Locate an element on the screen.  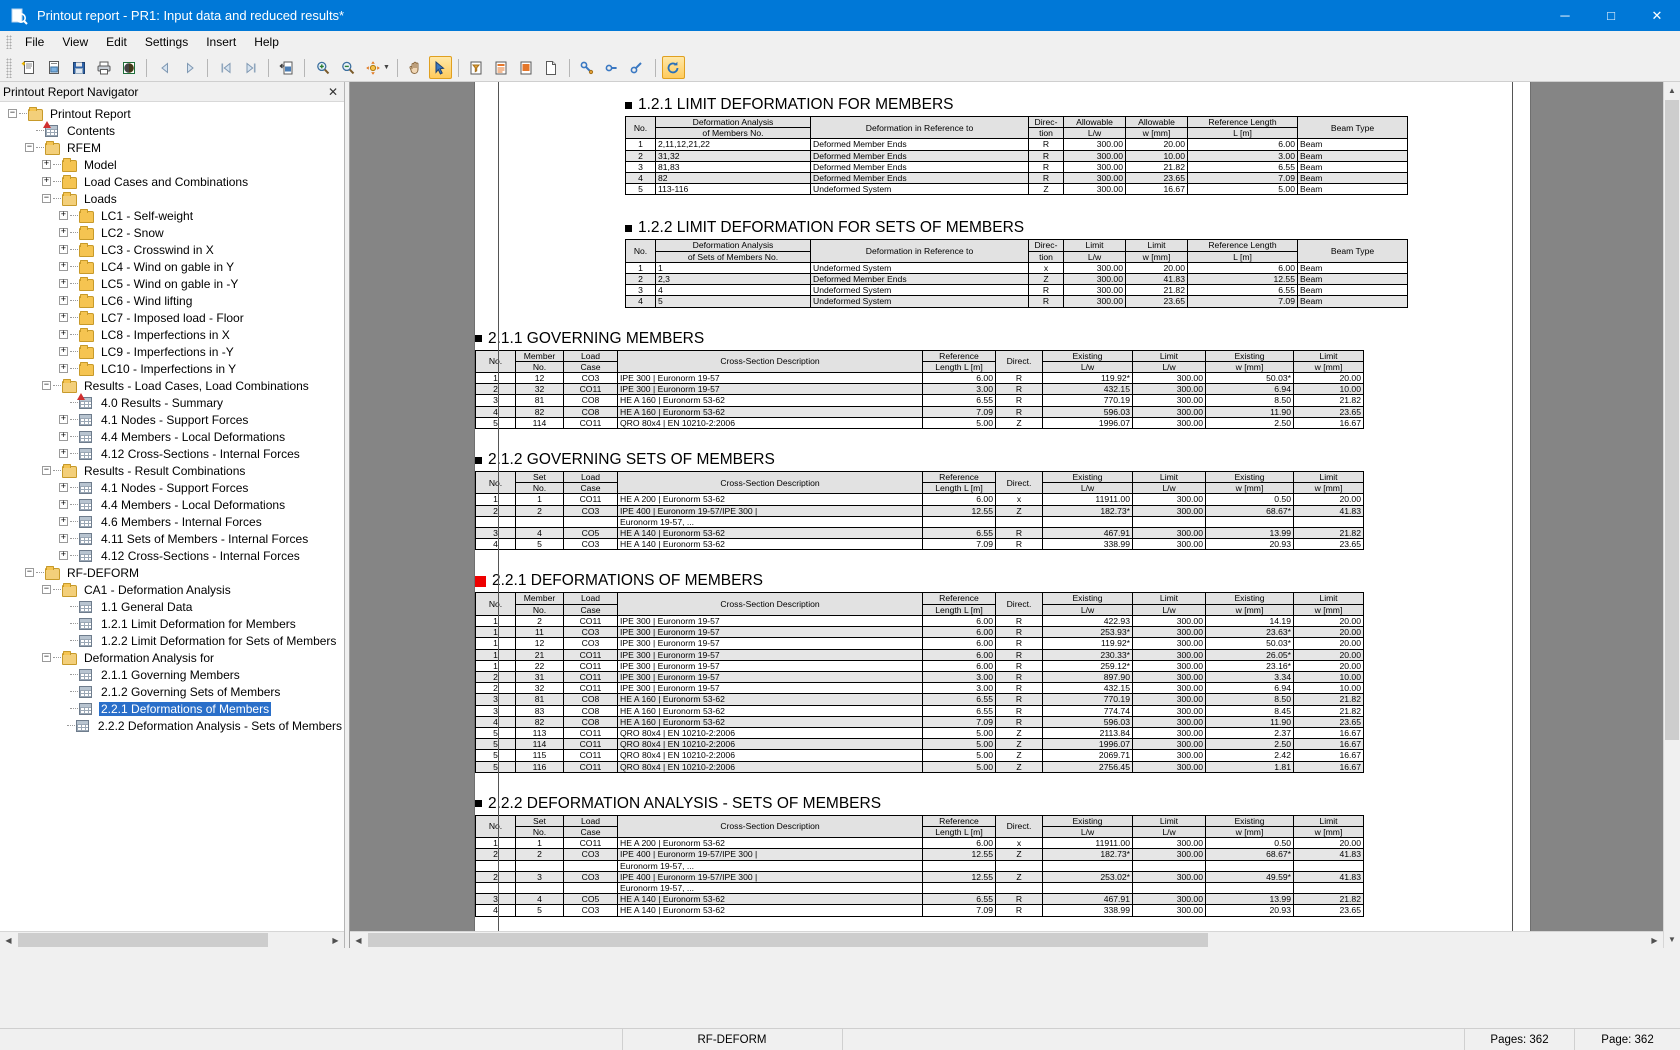
tree-item-results-load-cases-load-combinations: − Results - Load Cases, Load Combinations is located at coordinates (172, 385).